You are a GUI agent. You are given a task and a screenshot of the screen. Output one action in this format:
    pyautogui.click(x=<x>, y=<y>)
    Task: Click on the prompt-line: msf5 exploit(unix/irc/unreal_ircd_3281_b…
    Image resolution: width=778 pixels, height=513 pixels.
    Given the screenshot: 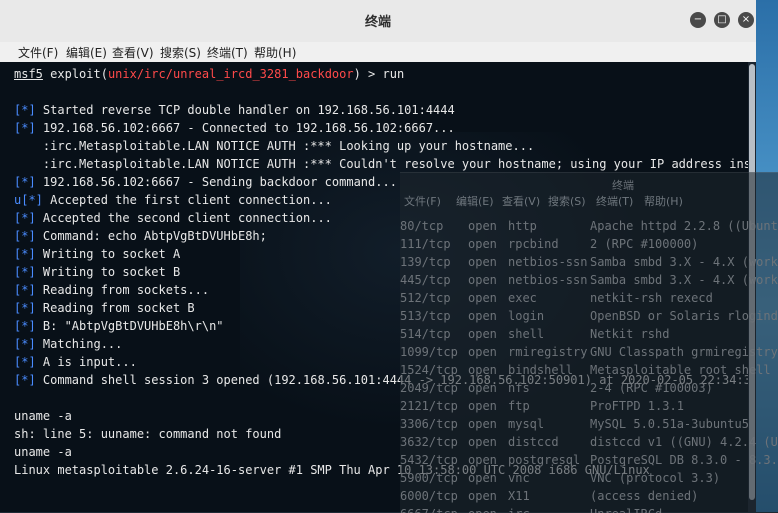 What is the action you would take?
    pyautogui.click(x=209, y=74)
    